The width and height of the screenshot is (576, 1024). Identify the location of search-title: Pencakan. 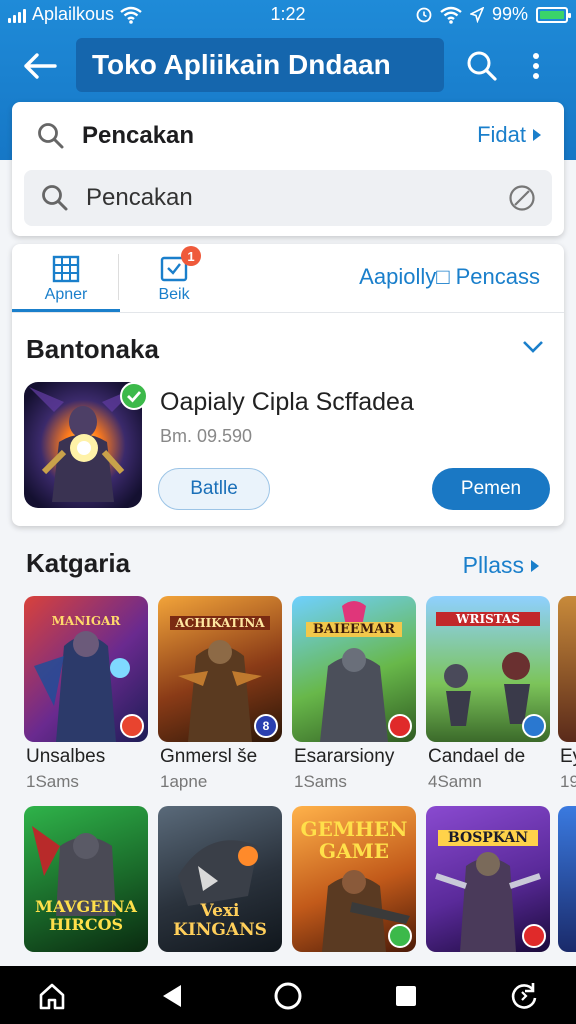
(138, 135).